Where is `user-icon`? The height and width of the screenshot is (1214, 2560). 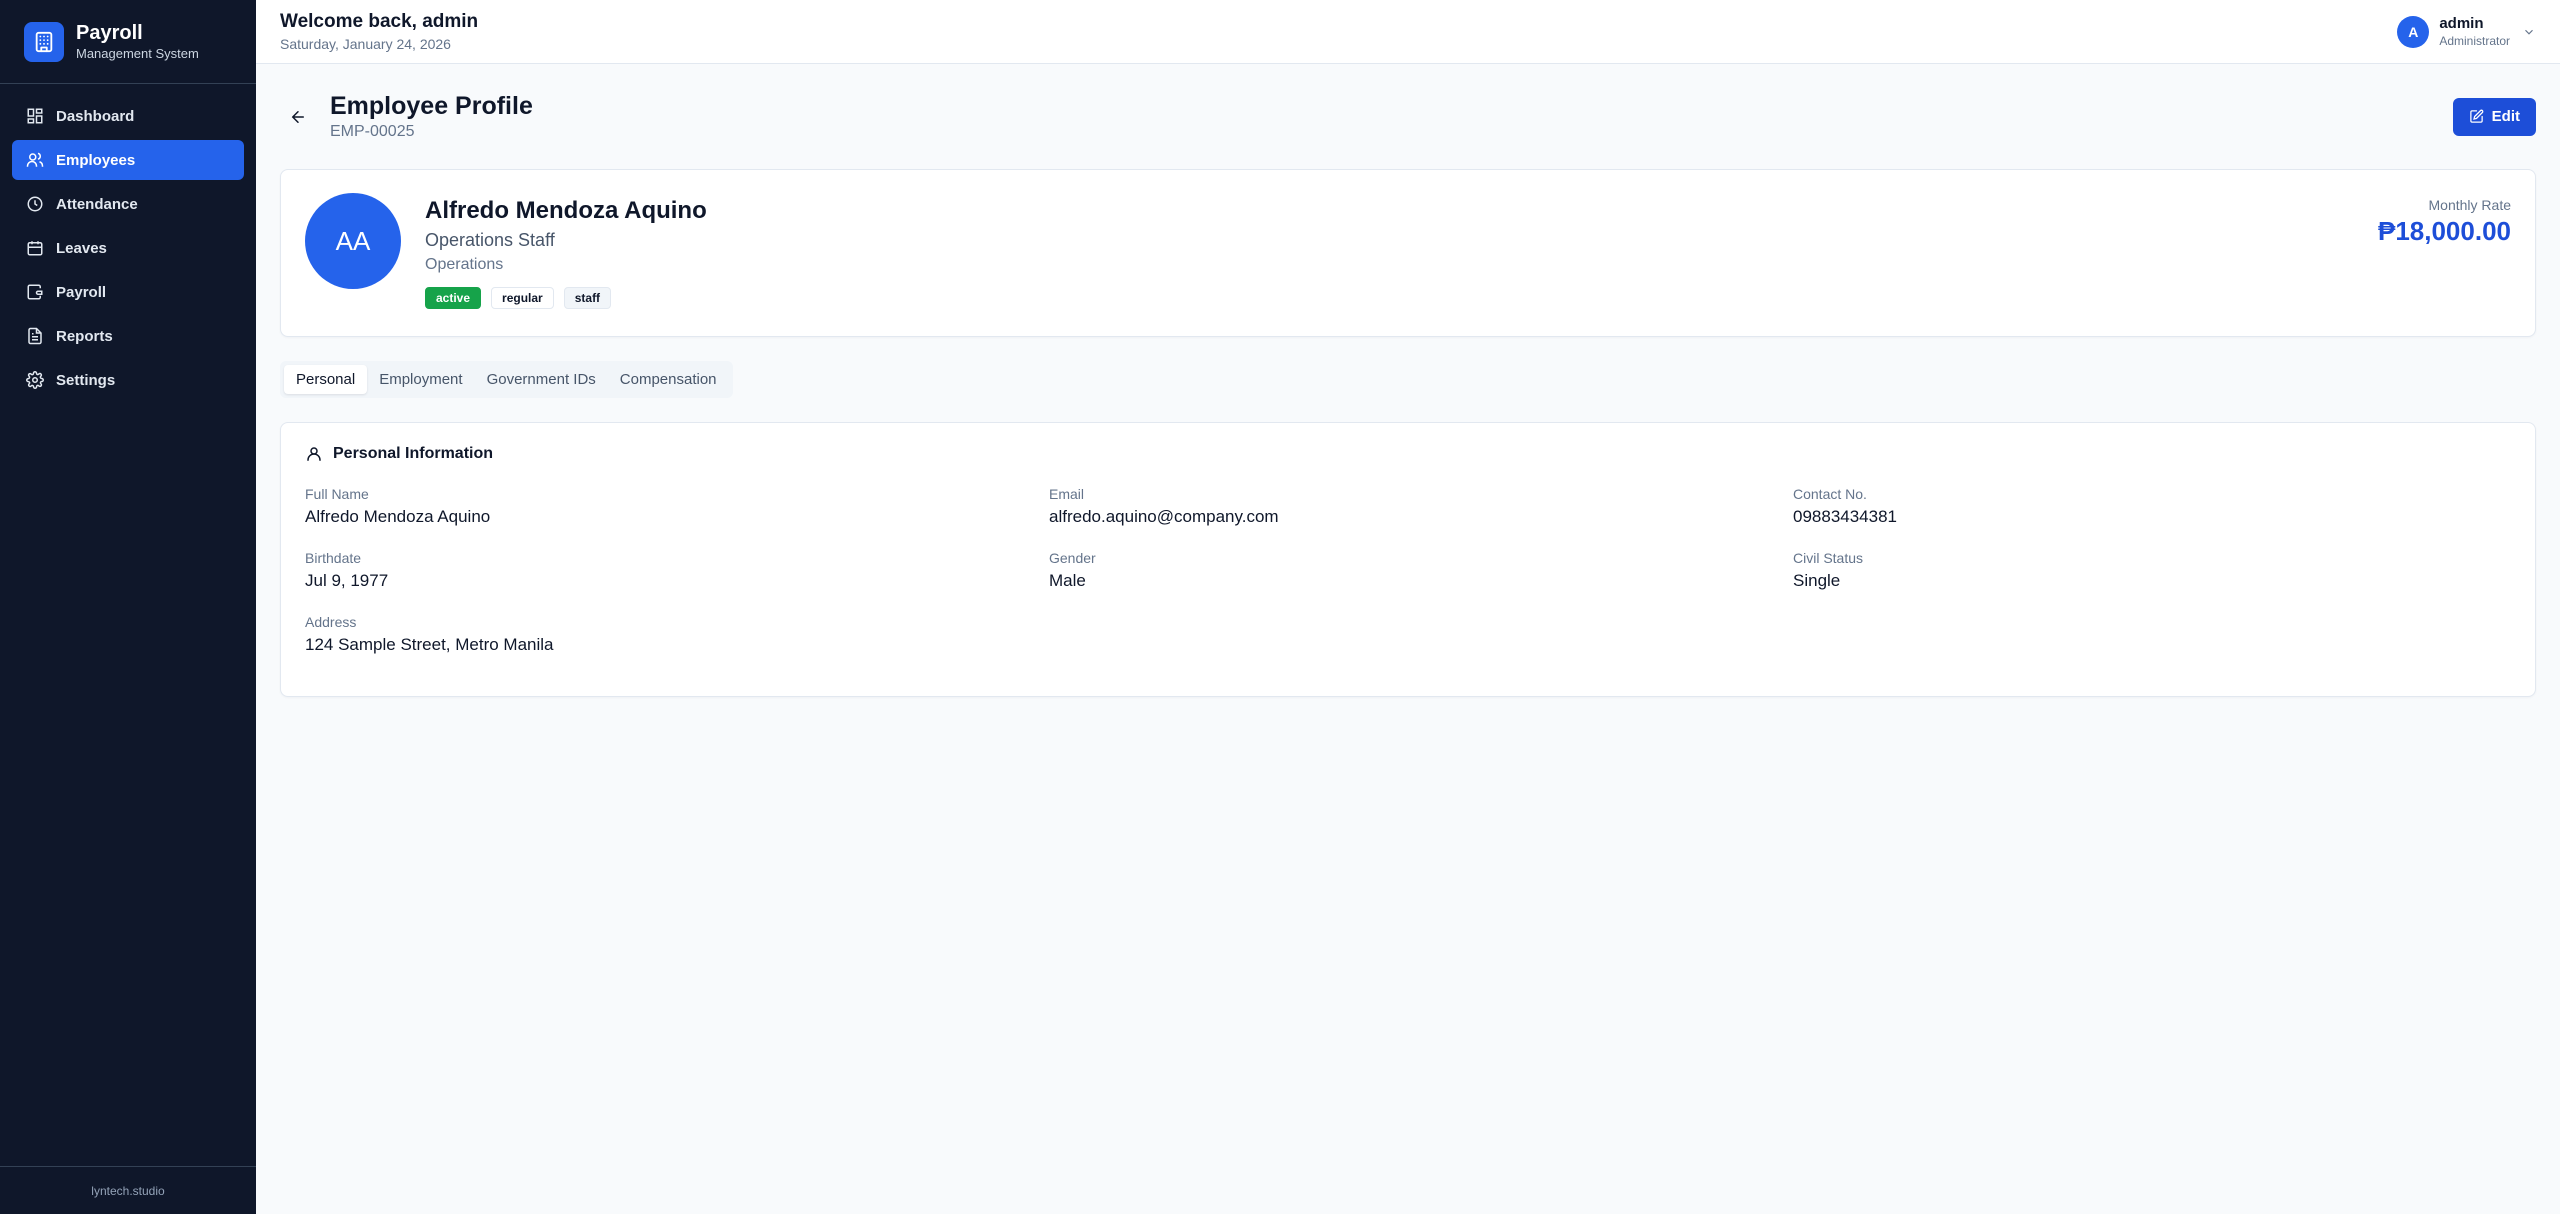
user-icon is located at coordinates (314, 454).